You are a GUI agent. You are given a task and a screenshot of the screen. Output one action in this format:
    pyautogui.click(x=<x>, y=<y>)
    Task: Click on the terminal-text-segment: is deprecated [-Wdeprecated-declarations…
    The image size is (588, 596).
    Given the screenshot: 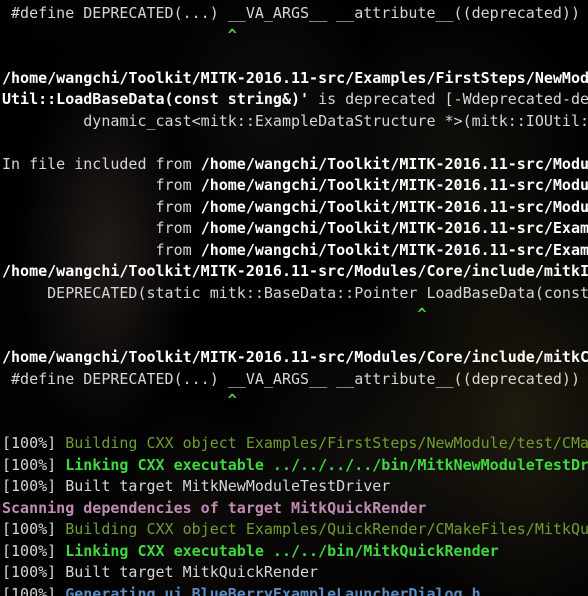 What is the action you would take?
    pyautogui.click(x=453, y=99)
    